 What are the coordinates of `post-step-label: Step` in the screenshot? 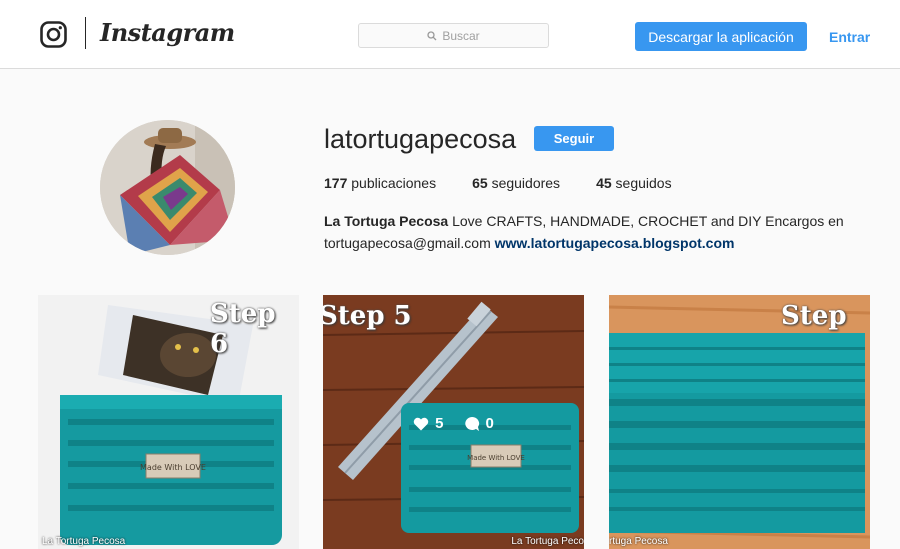 It's located at (814, 316).